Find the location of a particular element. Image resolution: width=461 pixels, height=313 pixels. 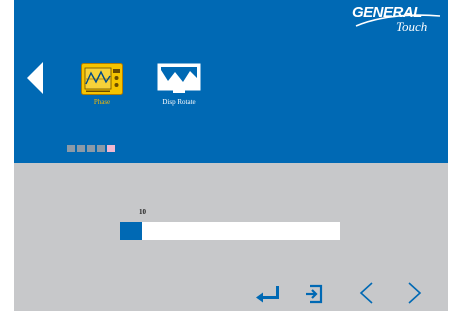

enter-icon is located at coordinates (267, 294).